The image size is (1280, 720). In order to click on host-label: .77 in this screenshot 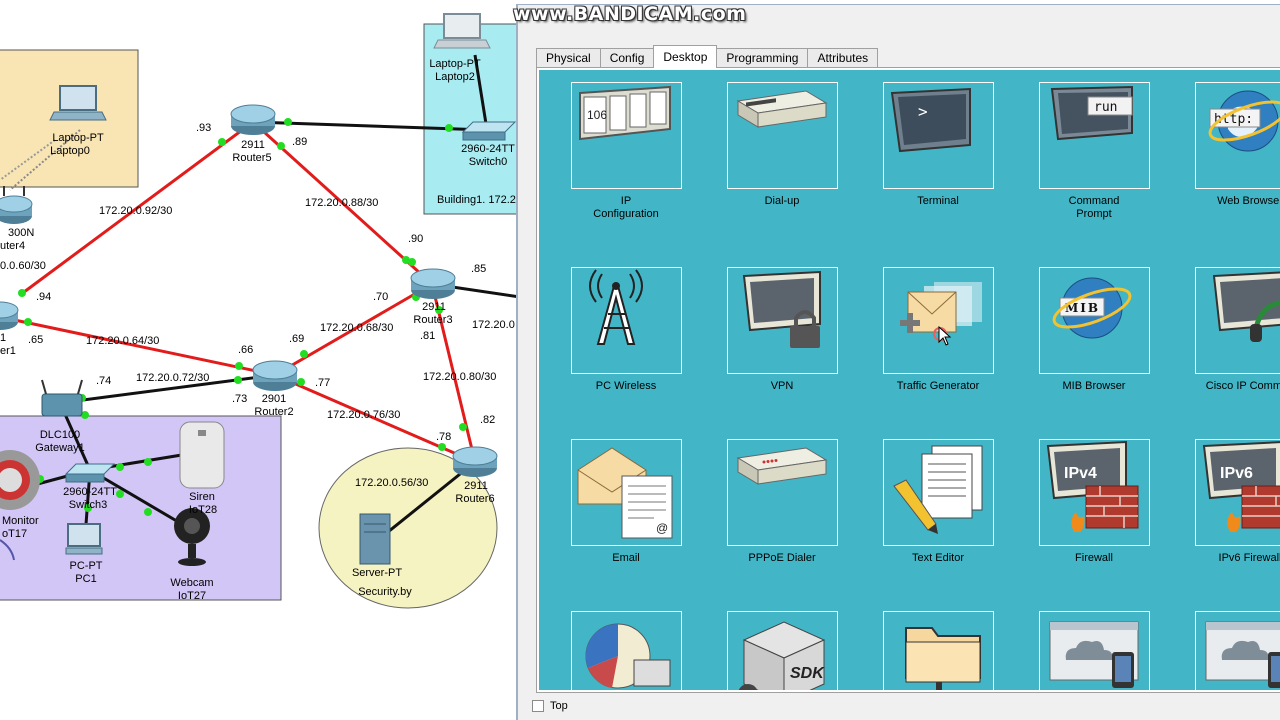, I will do `click(323, 383)`.